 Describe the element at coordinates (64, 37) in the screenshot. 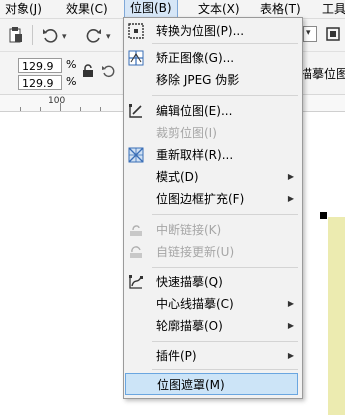

I see `undo-dropdown-icon: ▾` at that location.